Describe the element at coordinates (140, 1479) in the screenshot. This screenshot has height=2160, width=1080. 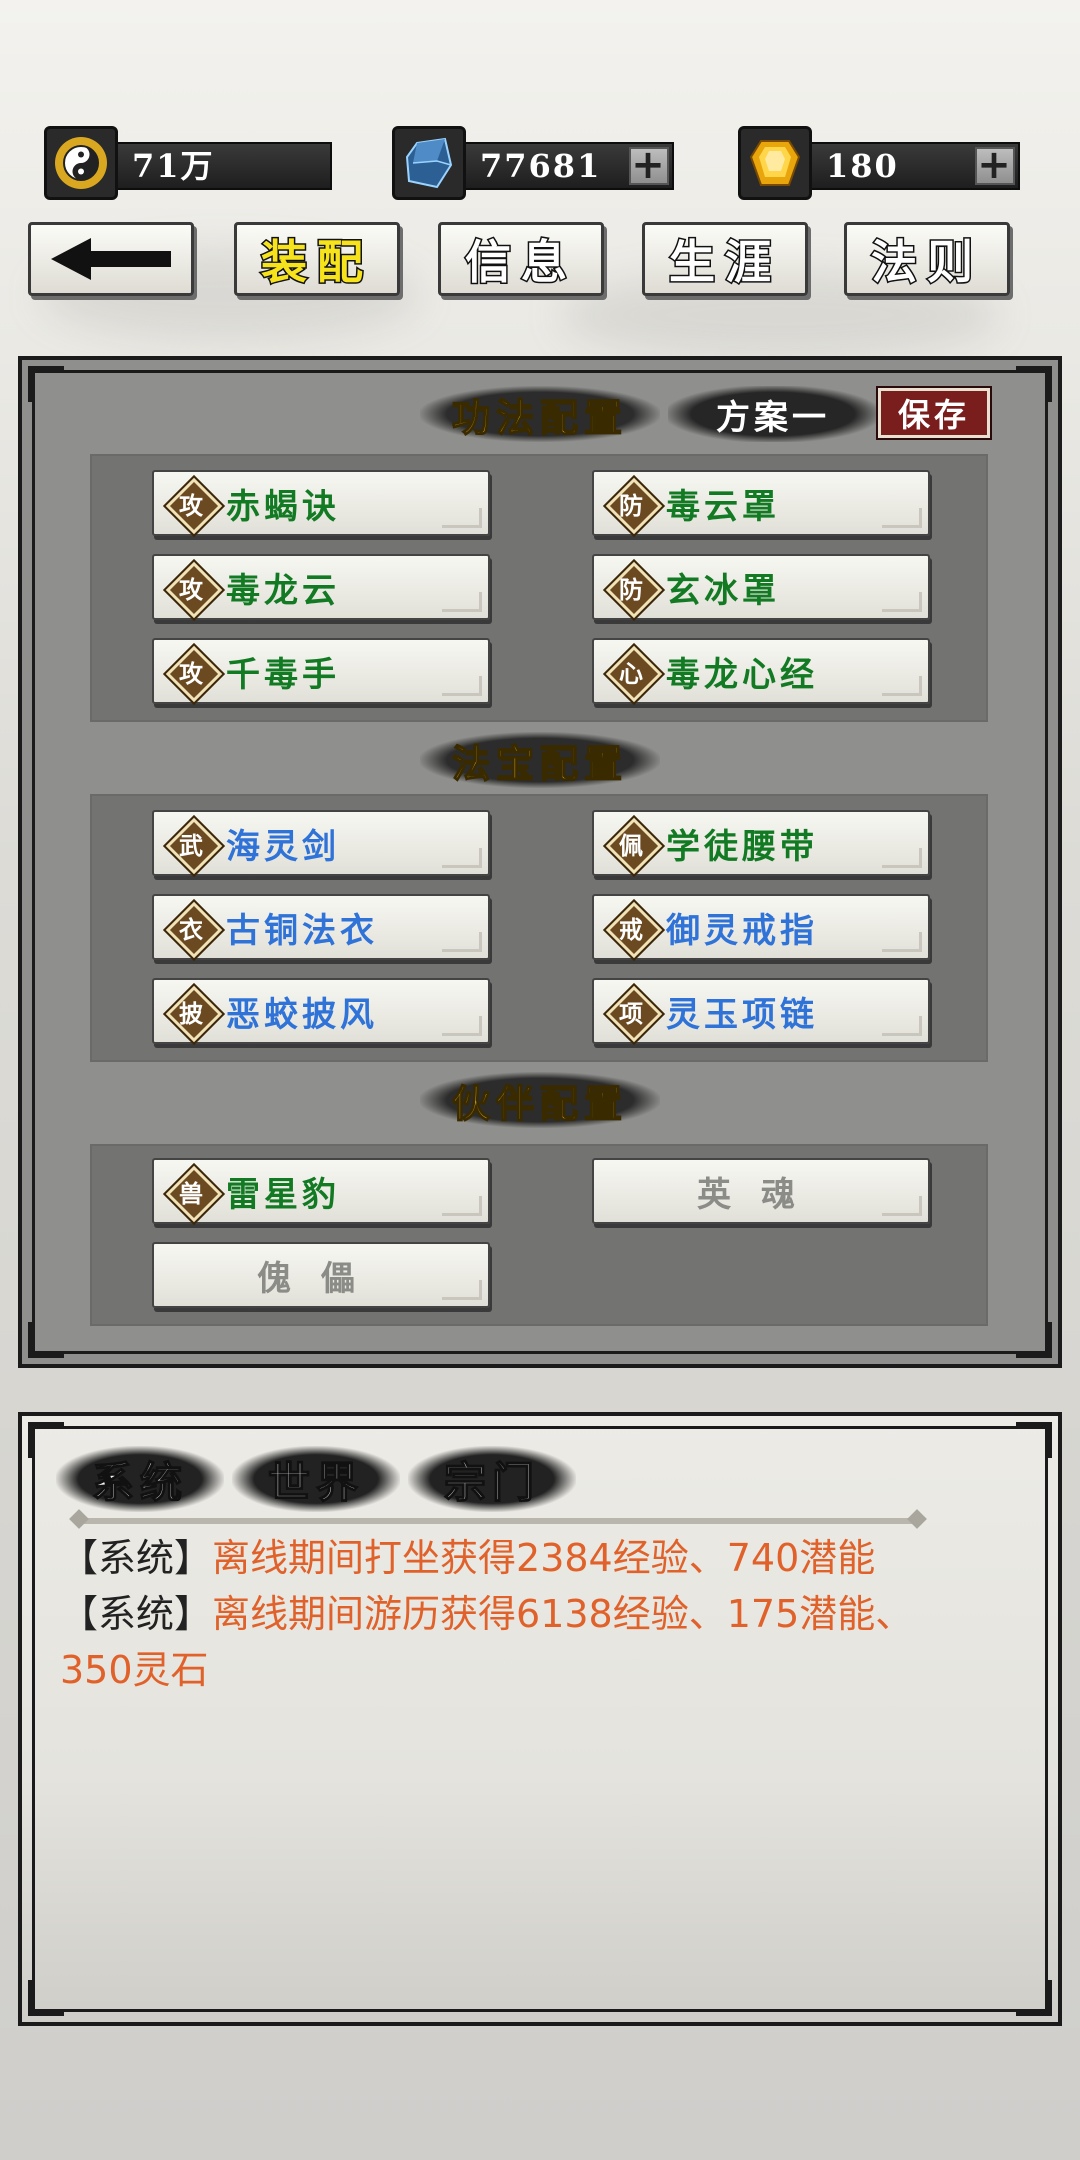
I see `chat-tab-system: 系统` at that location.